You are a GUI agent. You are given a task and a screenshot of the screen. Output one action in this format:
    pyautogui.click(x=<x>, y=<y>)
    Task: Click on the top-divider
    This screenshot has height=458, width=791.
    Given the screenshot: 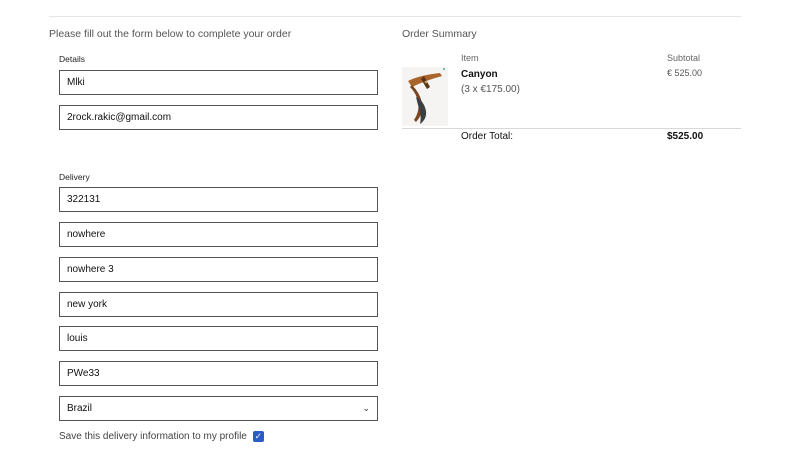 What is the action you would take?
    pyautogui.click(x=395, y=16)
    